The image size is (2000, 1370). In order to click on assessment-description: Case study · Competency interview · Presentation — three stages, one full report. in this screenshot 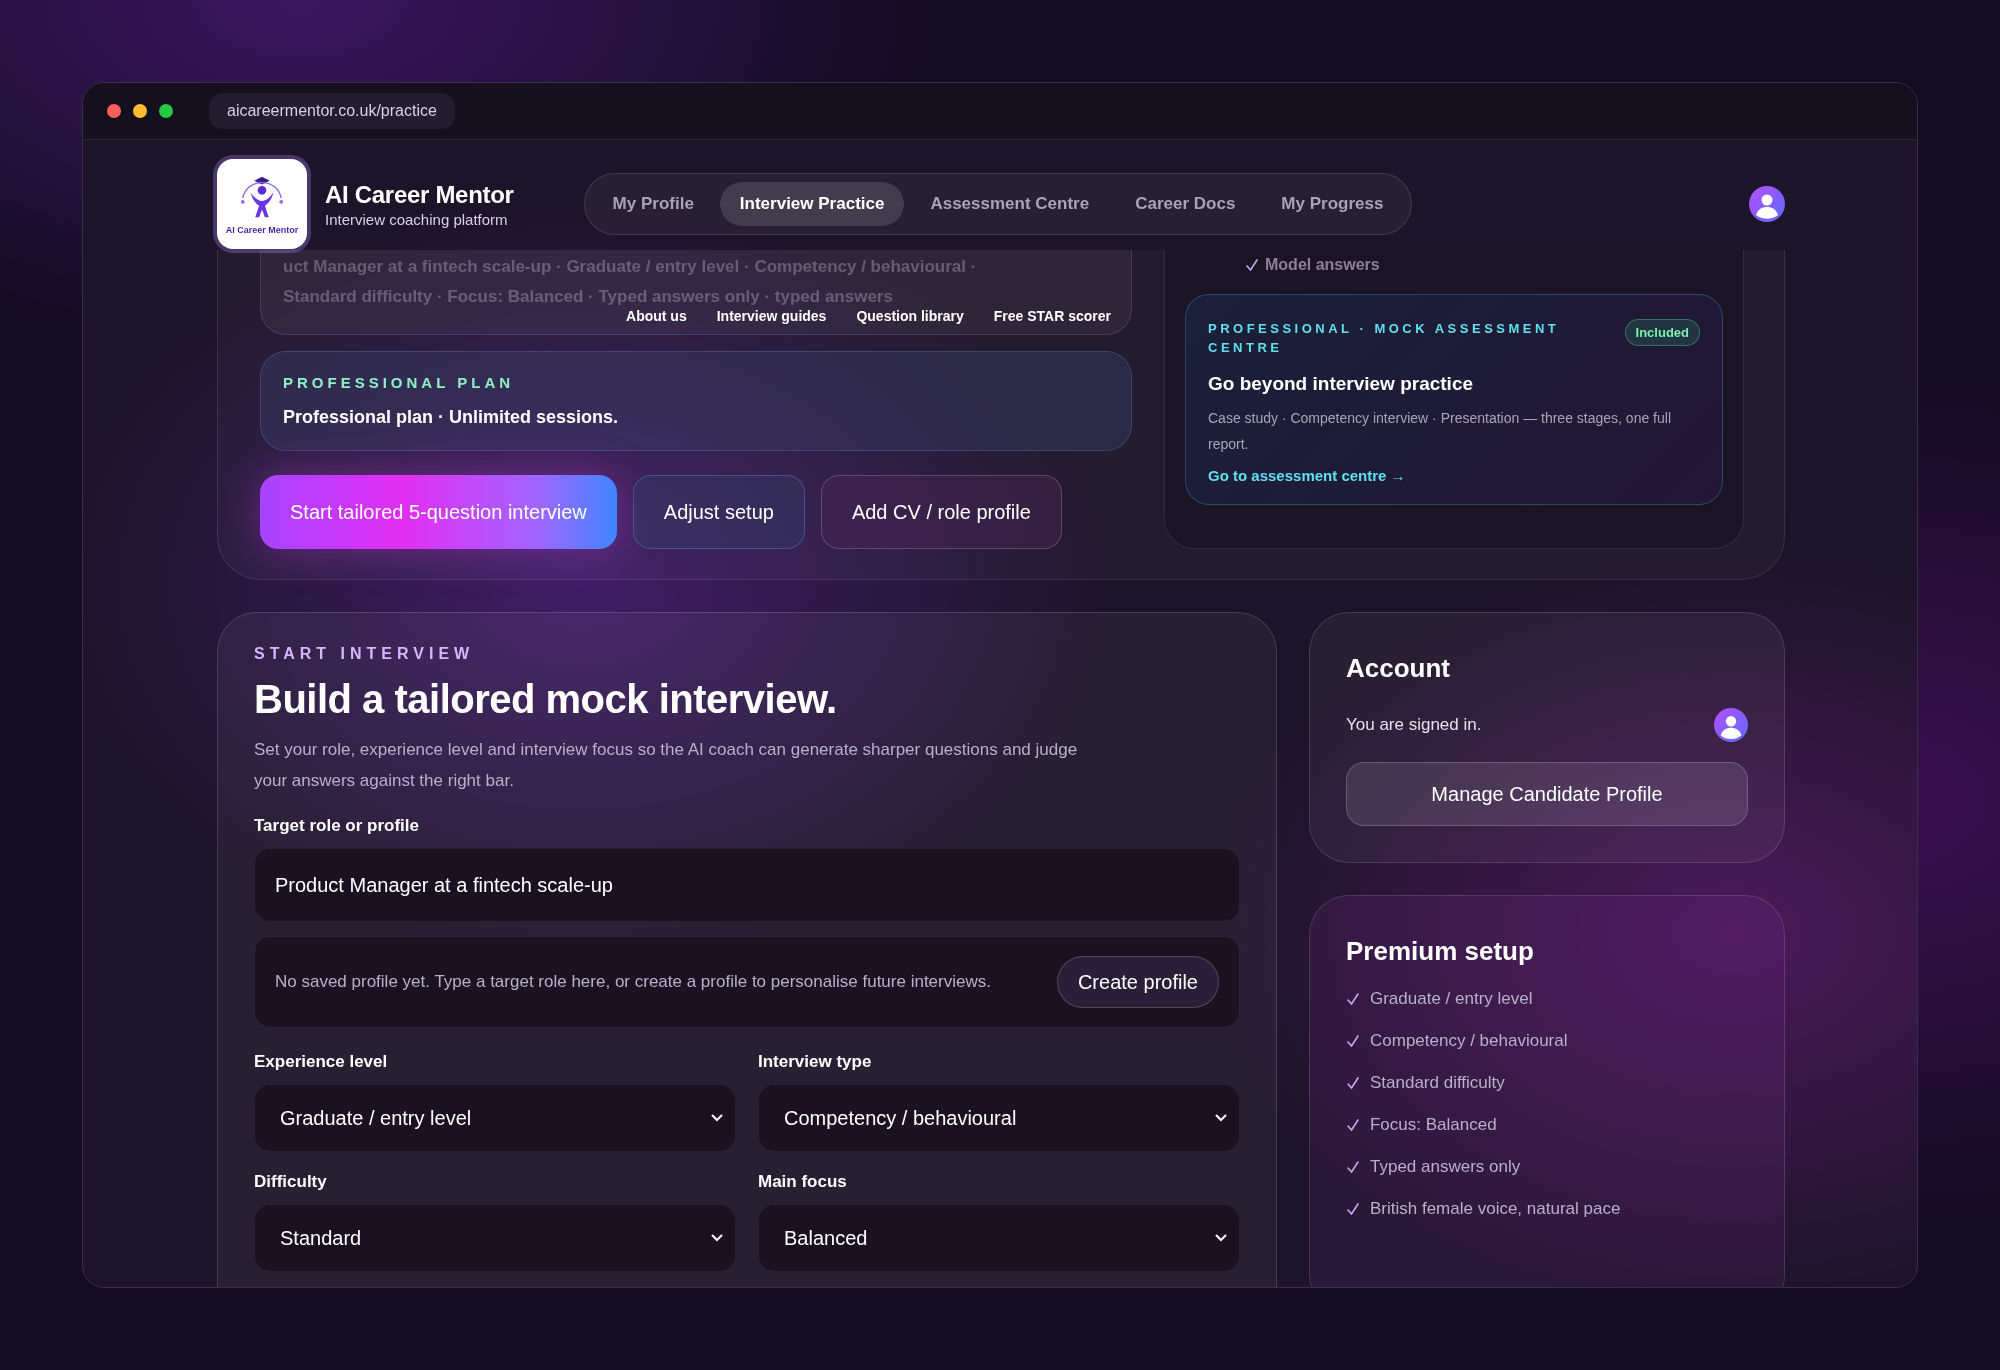, I will do `click(1440, 431)`.